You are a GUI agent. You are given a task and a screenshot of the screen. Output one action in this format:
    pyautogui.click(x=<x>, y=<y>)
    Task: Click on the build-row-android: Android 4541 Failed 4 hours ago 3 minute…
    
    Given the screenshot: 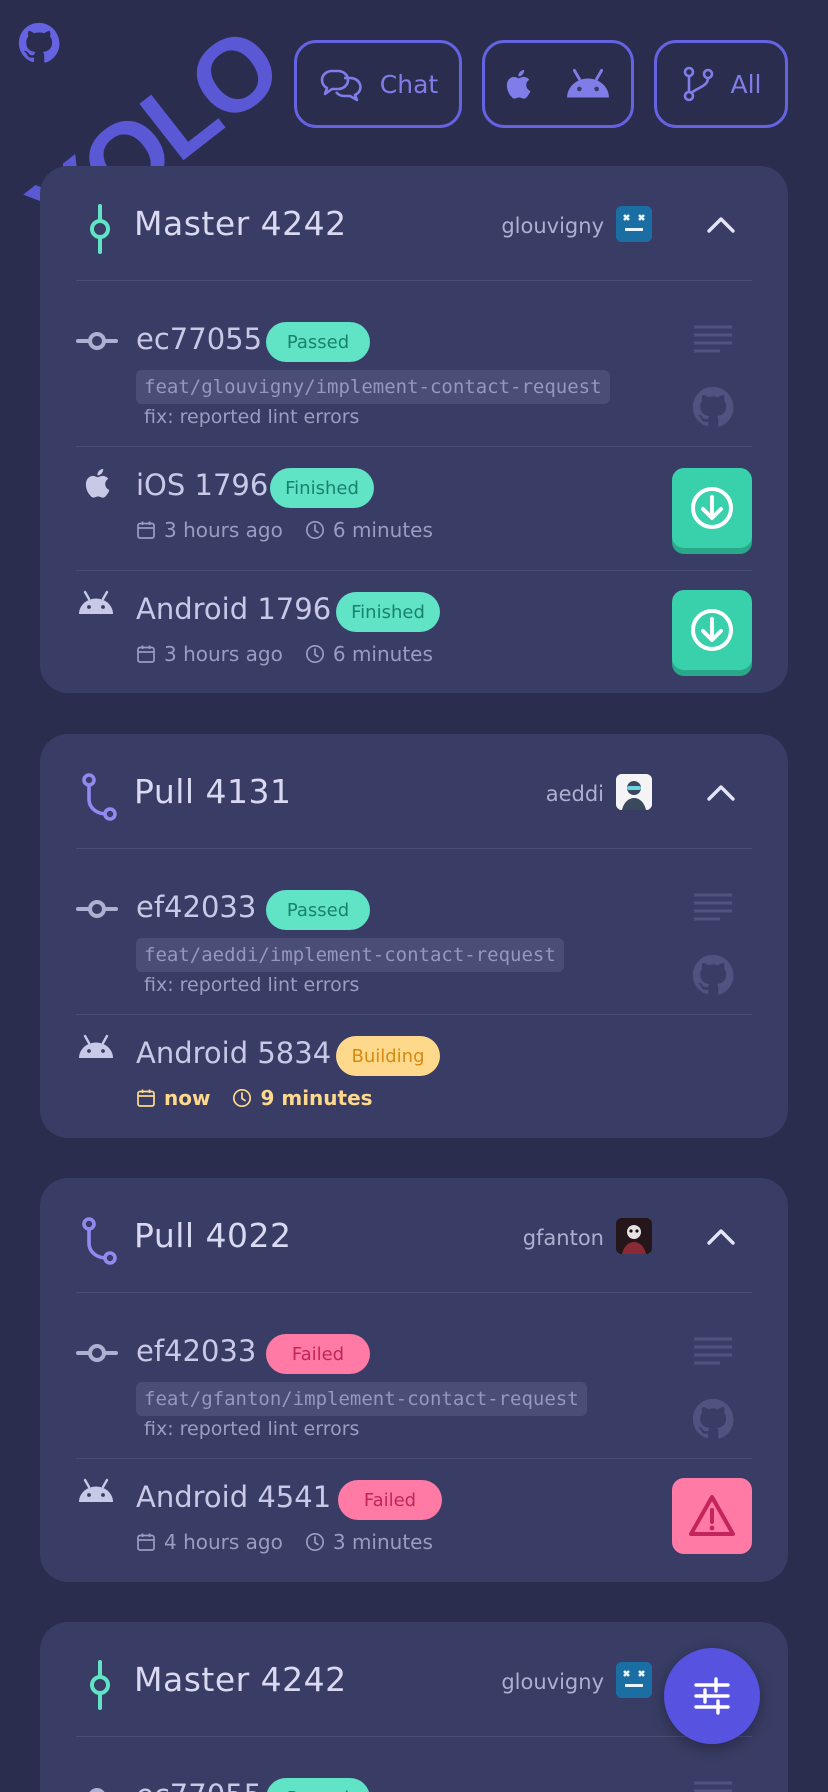 What is the action you would take?
    pyautogui.click(x=414, y=1520)
    